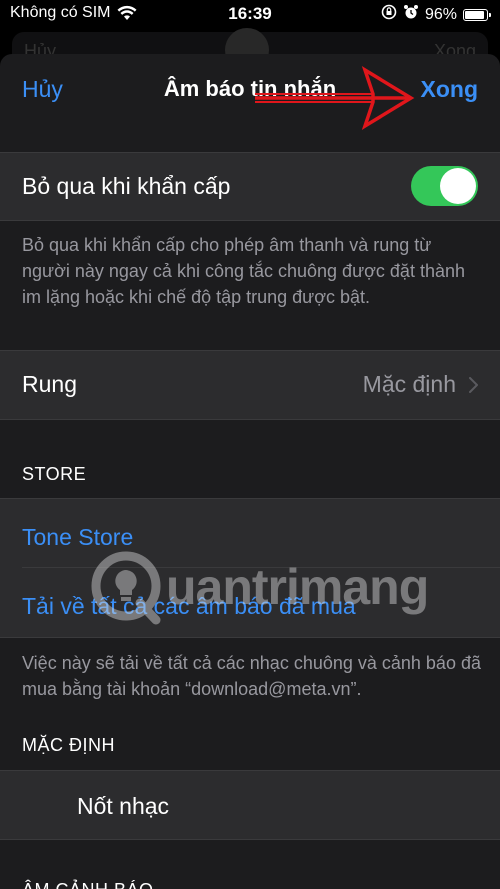 Image resolution: width=500 pixels, height=889 pixels. I want to click on watermark-logo-icon, so click(126, 588).